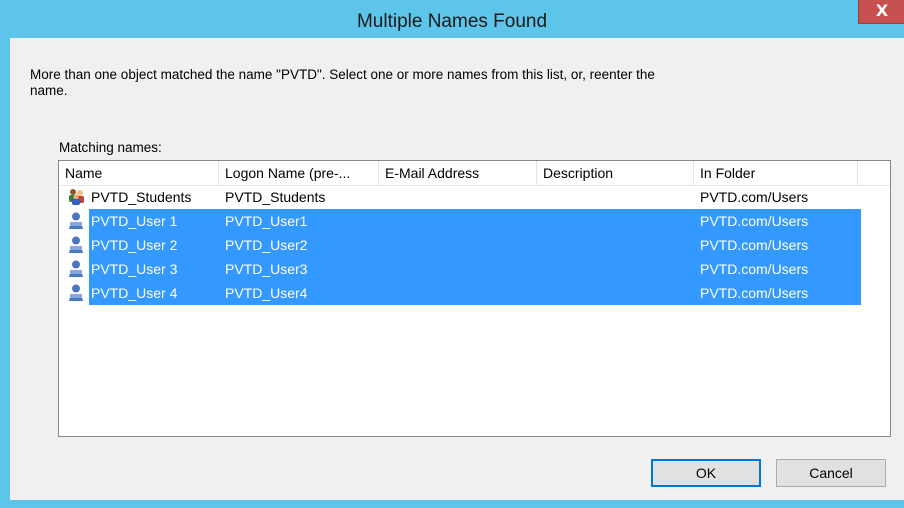 The width and height of the screenshot is (904, 508). Describe the element at coordinates (134, 245) in the screenshot. I see `cell-name: PVTD_User 2` at that location.